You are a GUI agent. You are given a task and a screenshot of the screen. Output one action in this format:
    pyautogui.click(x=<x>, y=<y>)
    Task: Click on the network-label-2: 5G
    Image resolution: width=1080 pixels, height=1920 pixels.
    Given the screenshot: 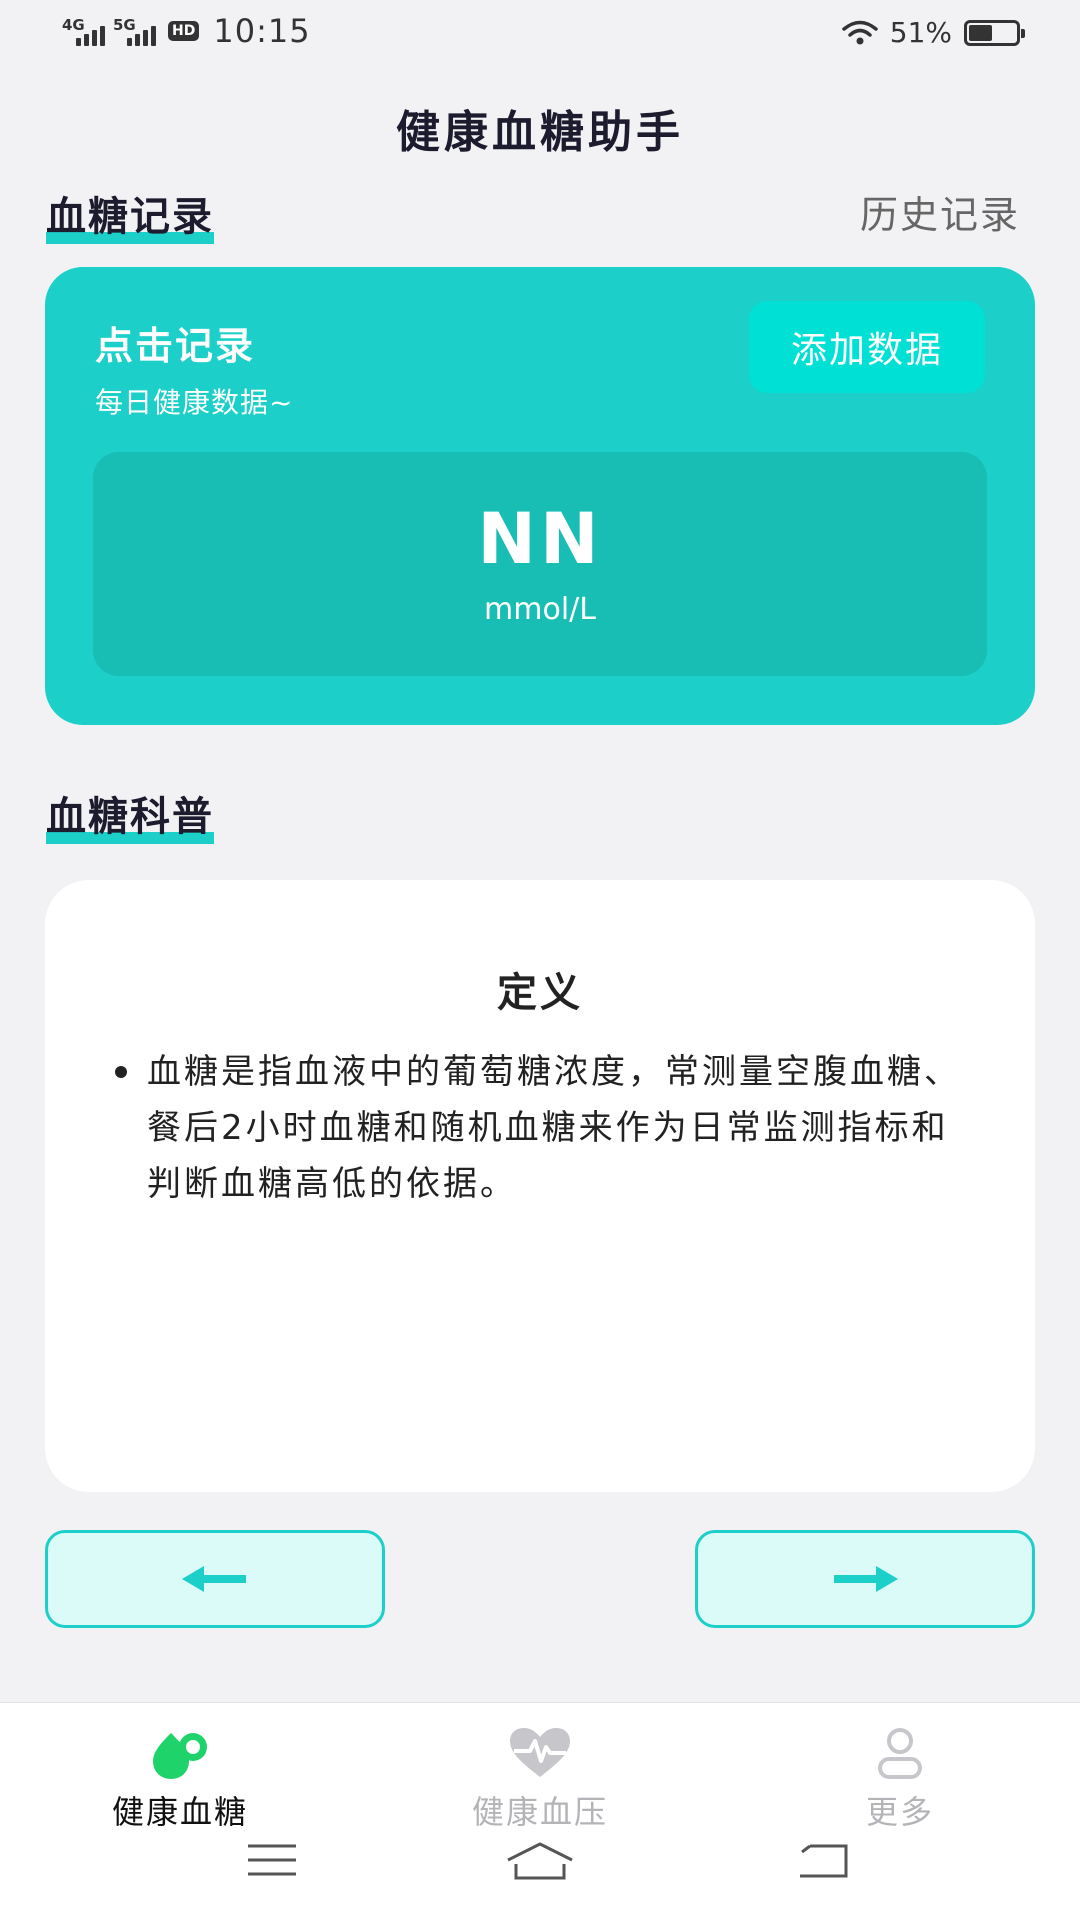 What is the action you would take?
    pyautogui.click(x=124, y=25)
    